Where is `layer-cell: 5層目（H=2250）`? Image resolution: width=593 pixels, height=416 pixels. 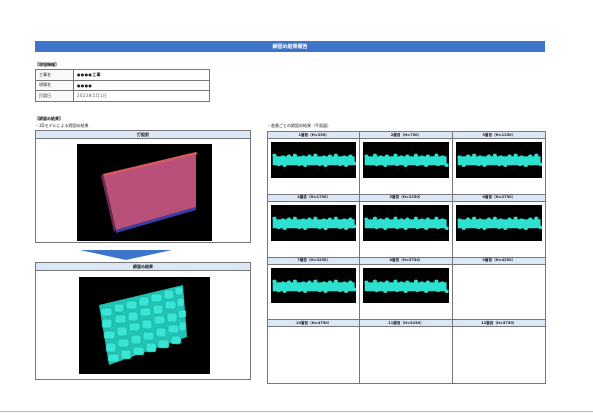
layer-cell: 5層目（H=2250） is located at coordinates (406, 226).